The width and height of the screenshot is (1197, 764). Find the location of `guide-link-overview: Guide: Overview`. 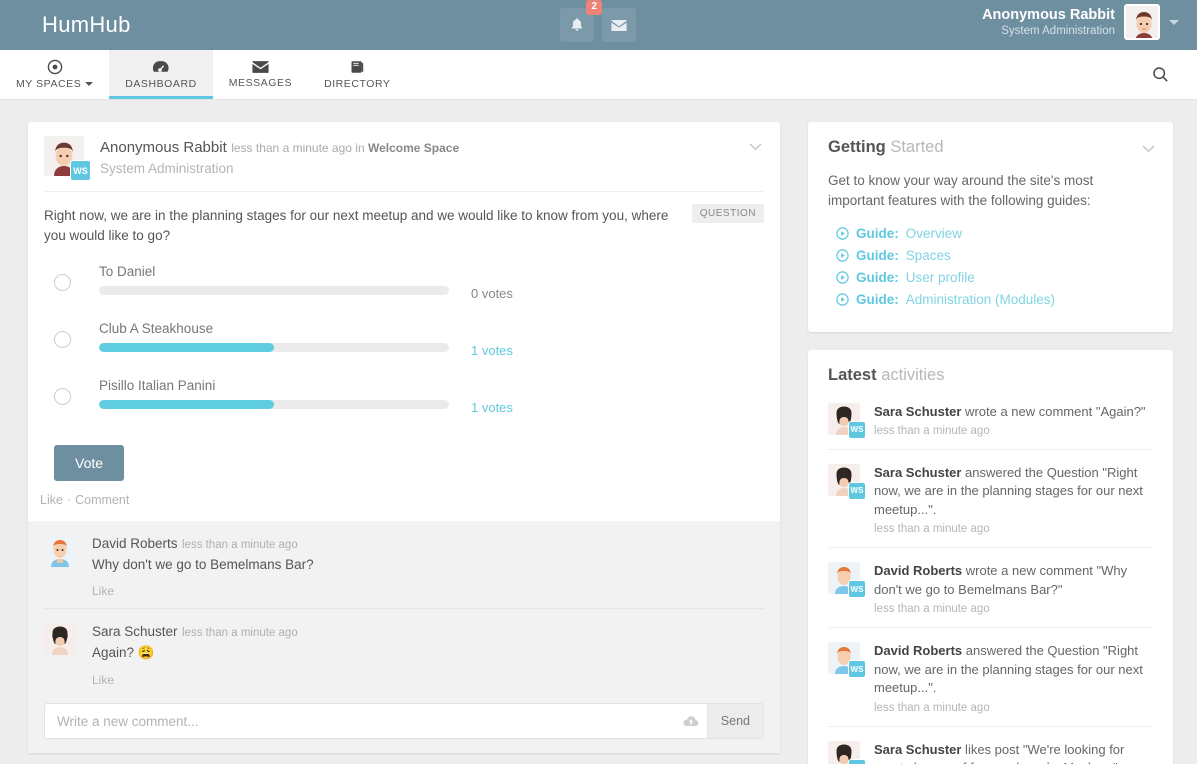

guide-link-overview: Guide: Overview is located at coordinates (994, 233).